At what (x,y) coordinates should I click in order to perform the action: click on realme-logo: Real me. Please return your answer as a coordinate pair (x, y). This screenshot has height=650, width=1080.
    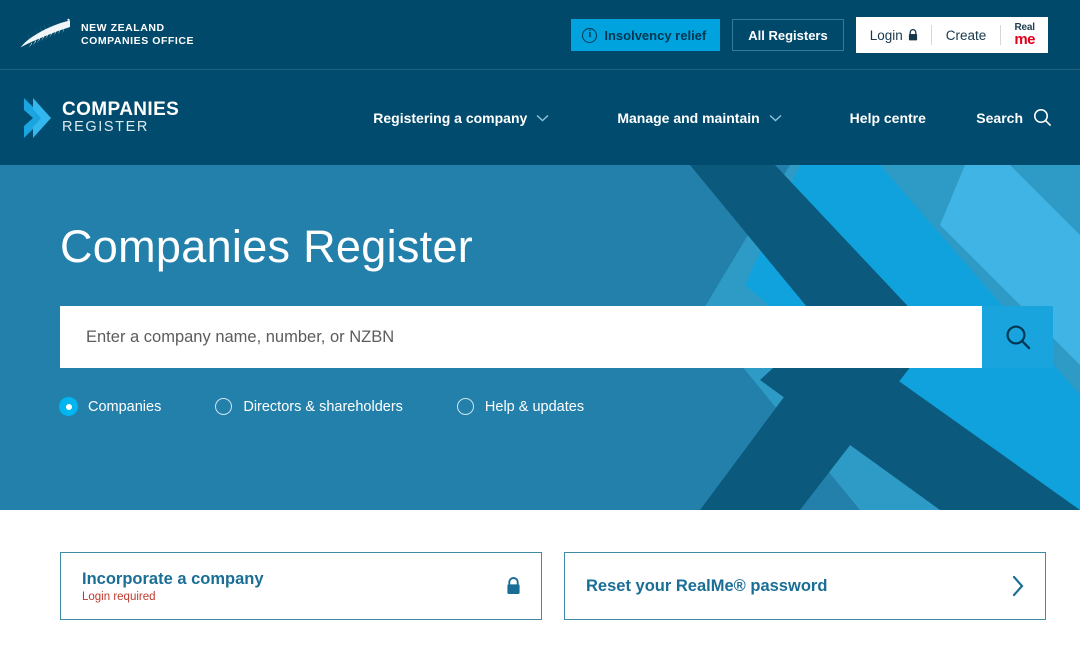
    Looking at the image, I should click on (1024, 35).